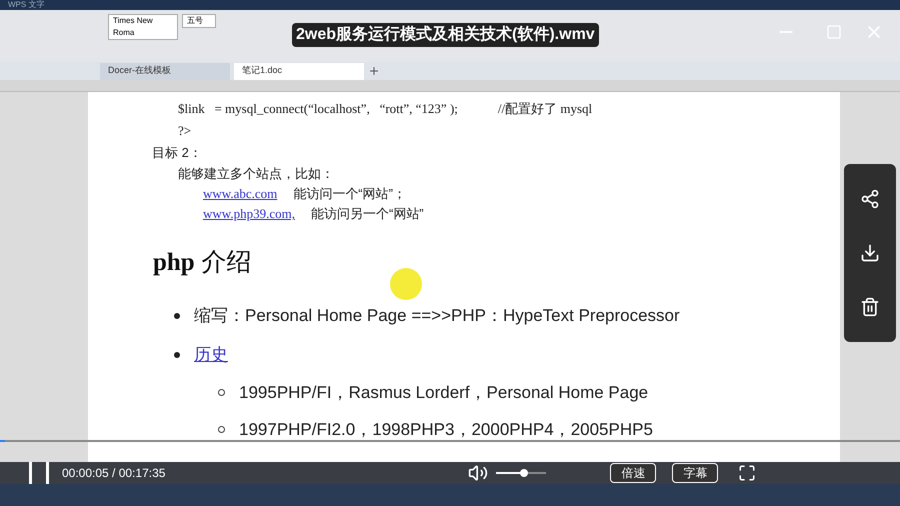  I want to click on delete-icon, so click(870, 307).